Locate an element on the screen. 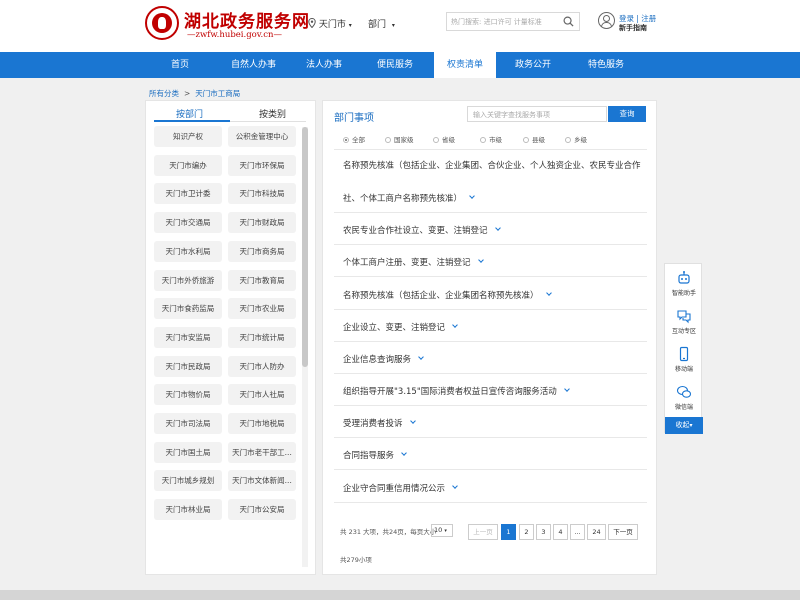 The image size is (800, 600). breadcrumb-current: 天门市工商局 is located at coordinates (217, 93).